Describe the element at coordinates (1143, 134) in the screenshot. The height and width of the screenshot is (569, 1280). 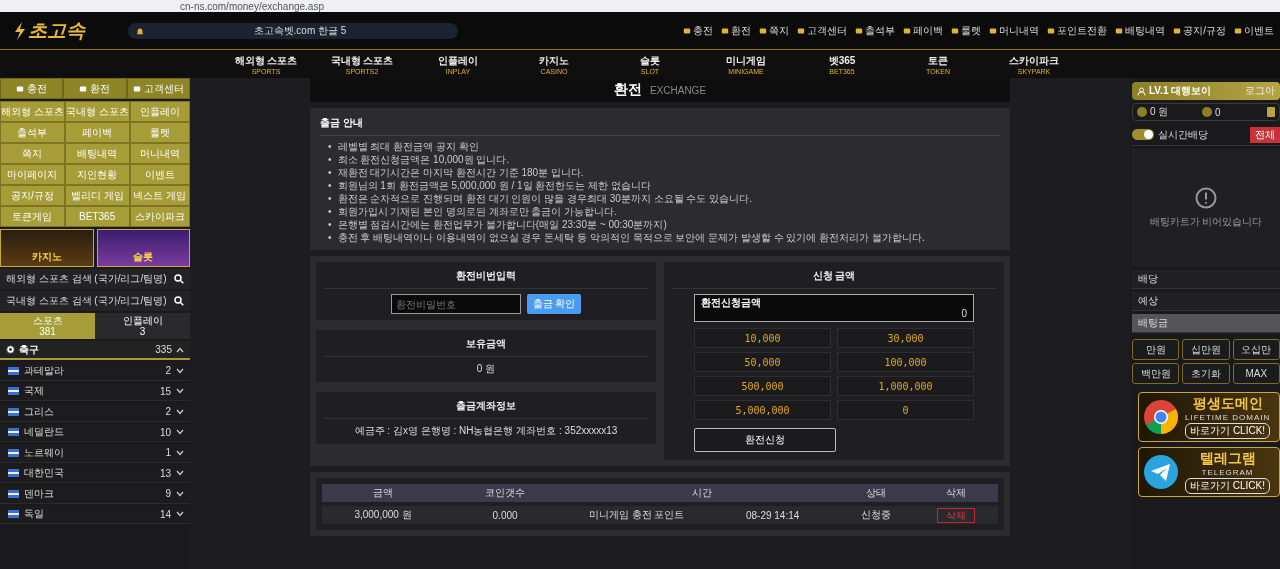
I see `live-odds-toggle` at that location.